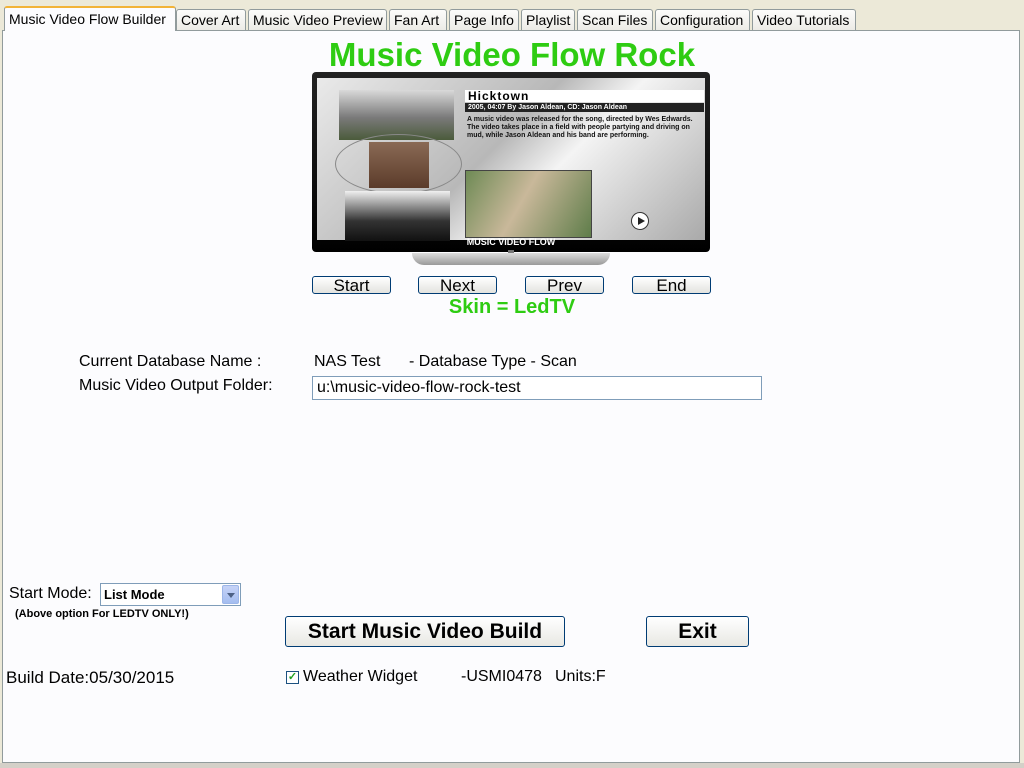 Image resolution: width=1024 pixels, height=768 pixels. I want to click on next-button: Next, so click(457, 285).